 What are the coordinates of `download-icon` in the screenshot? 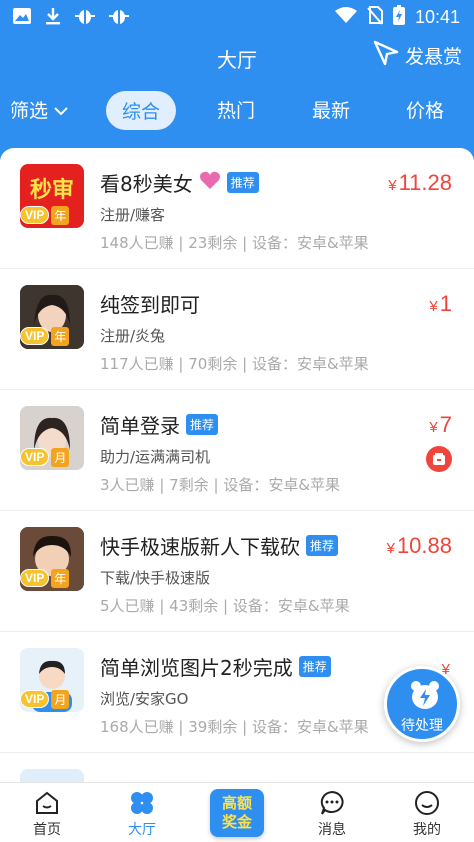 It's located at (53, 18).